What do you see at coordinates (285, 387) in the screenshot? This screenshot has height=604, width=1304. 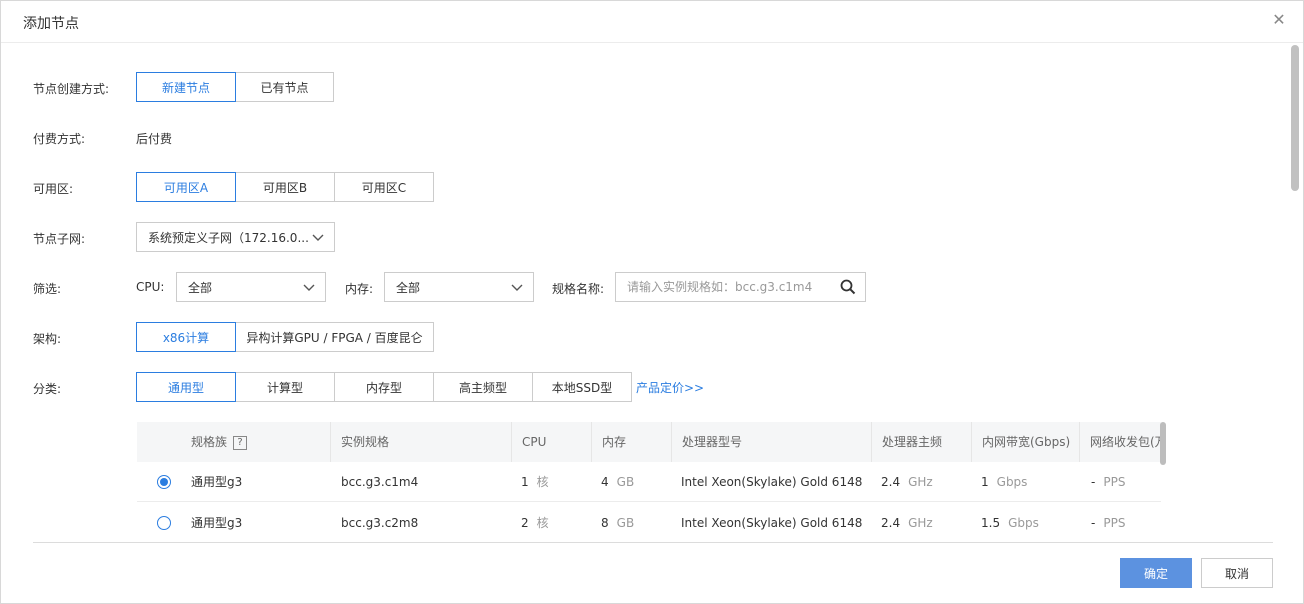 I see `option-compute: 计算型` at bounding box center [285, 387].